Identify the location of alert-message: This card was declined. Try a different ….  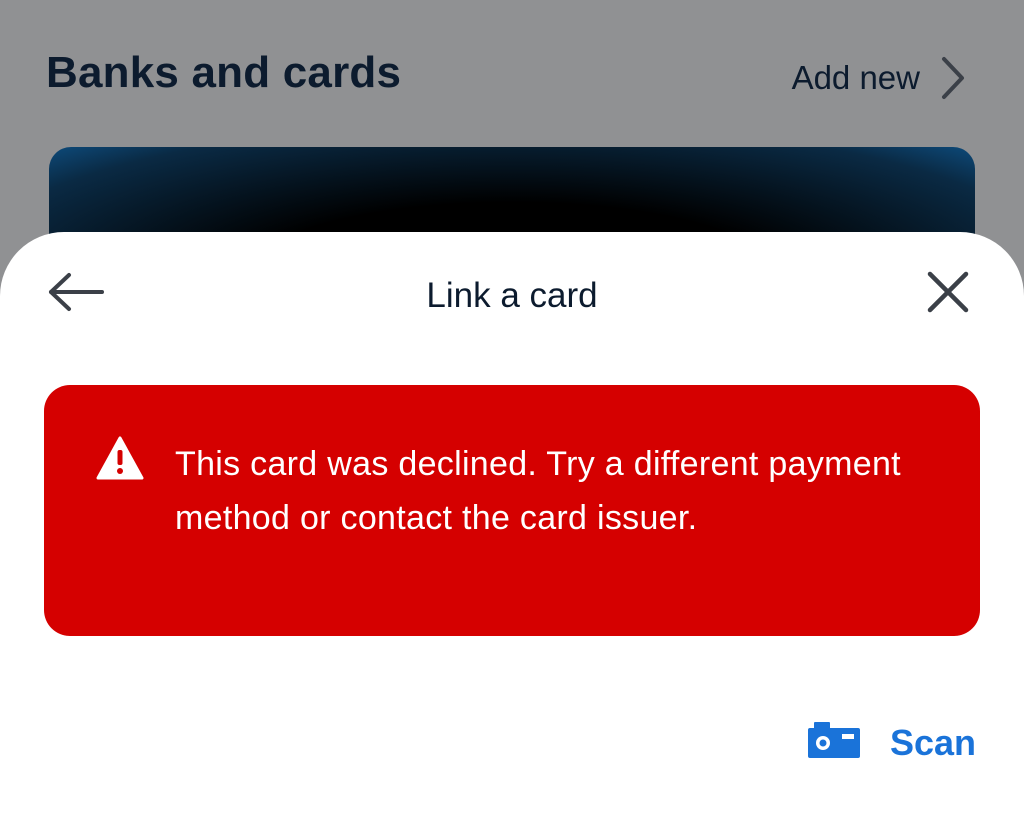
(538, 491).